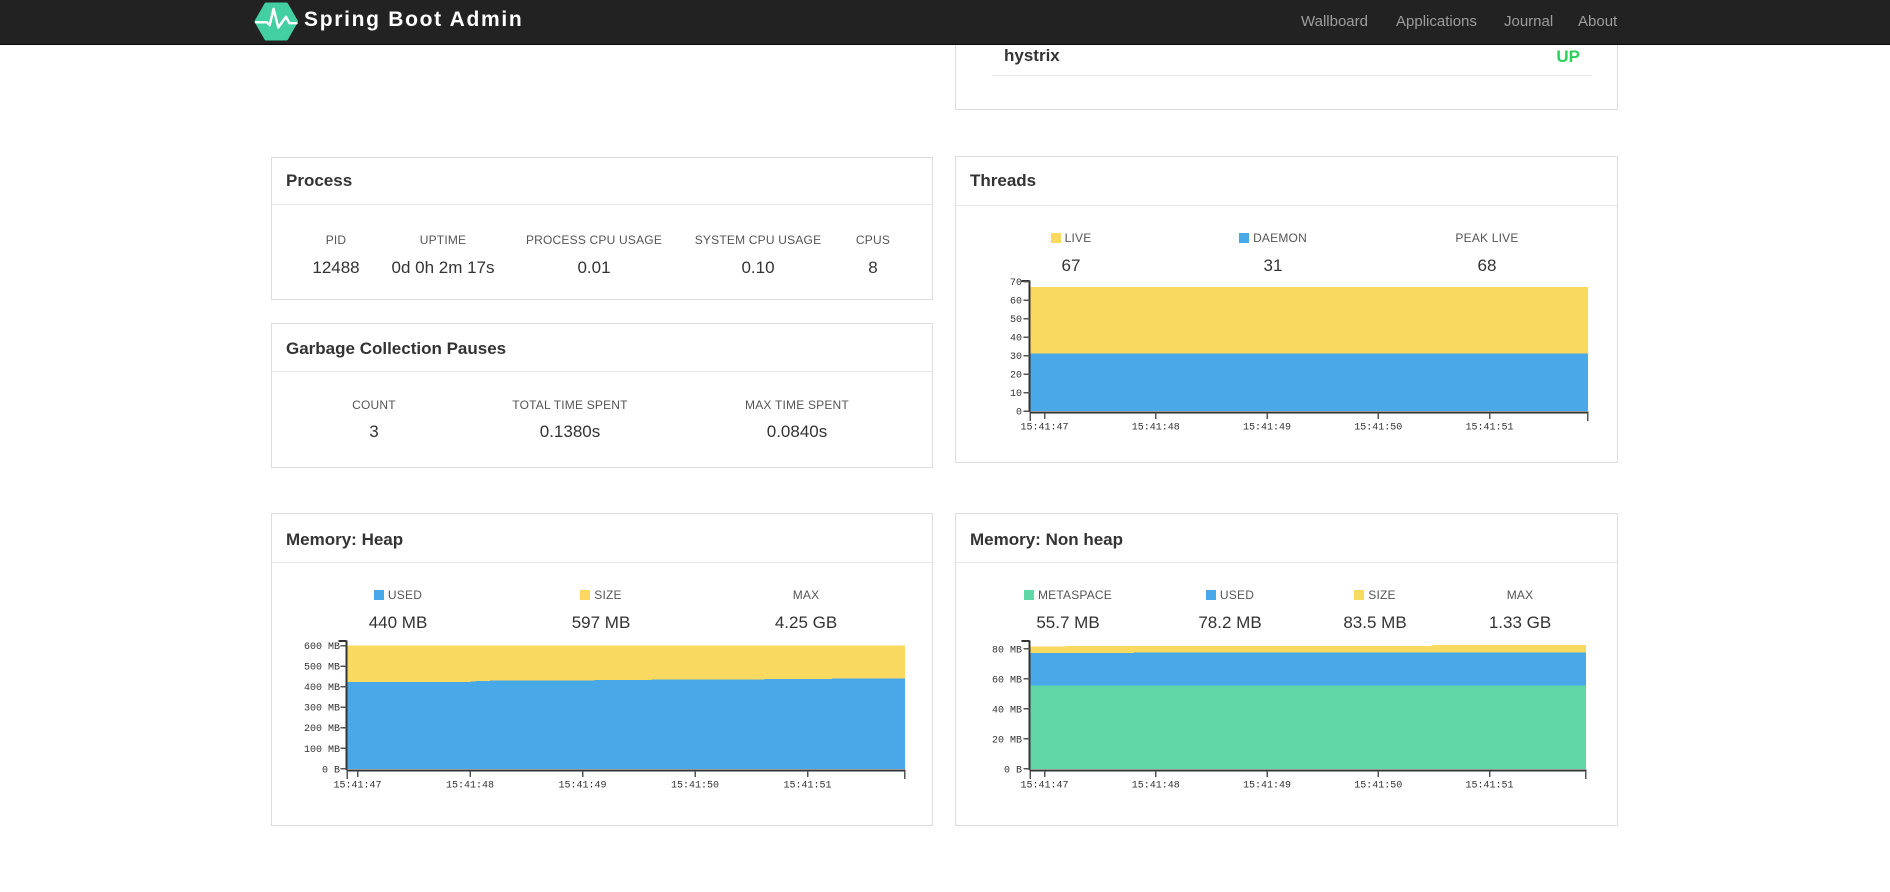 Image resolution: width=1890 pixels, height=892 pixels. Describe the element at coordinates (1019, 413) in the screenshot. I see `svg-text: 0` at that location.